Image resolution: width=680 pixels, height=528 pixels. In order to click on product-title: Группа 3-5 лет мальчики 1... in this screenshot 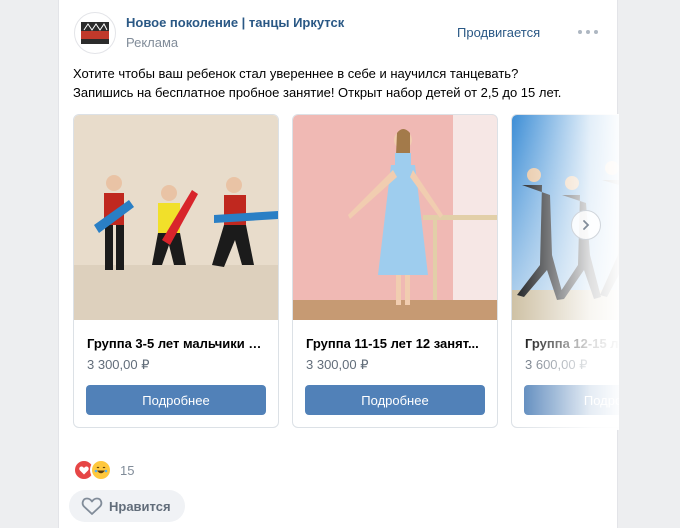, I will do `click(176, 343)`.